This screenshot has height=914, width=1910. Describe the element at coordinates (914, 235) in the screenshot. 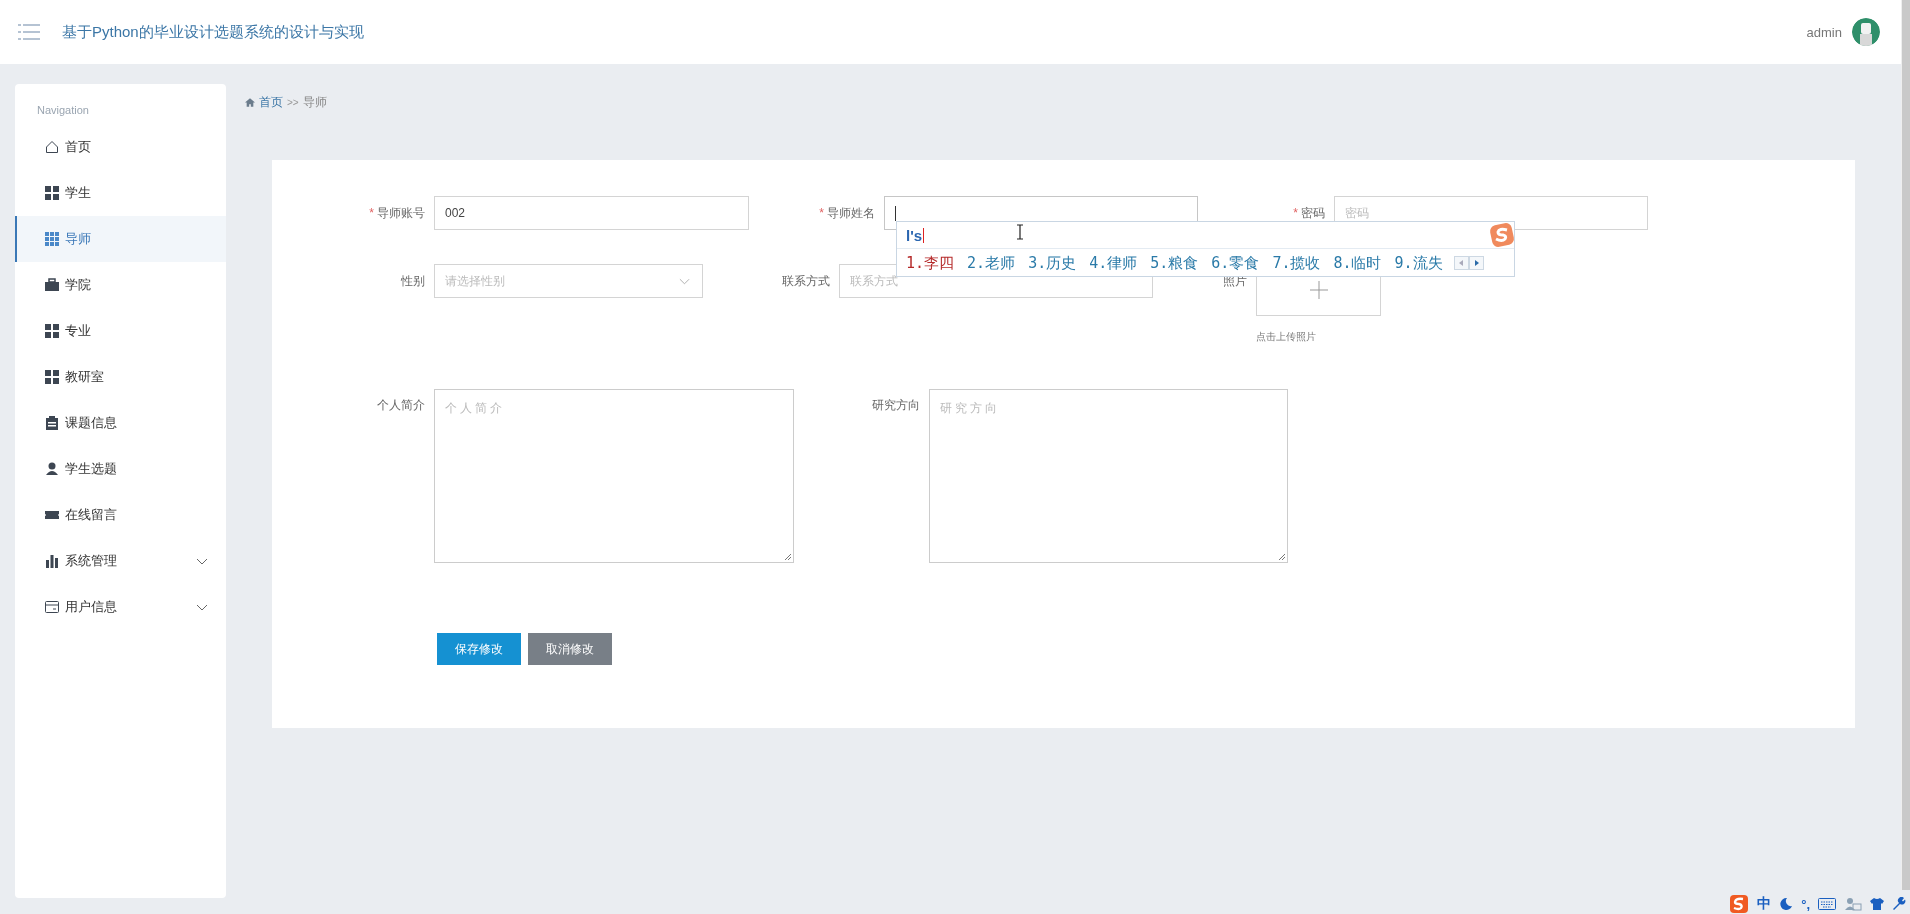

I see `ime-composition: l's` at that location.